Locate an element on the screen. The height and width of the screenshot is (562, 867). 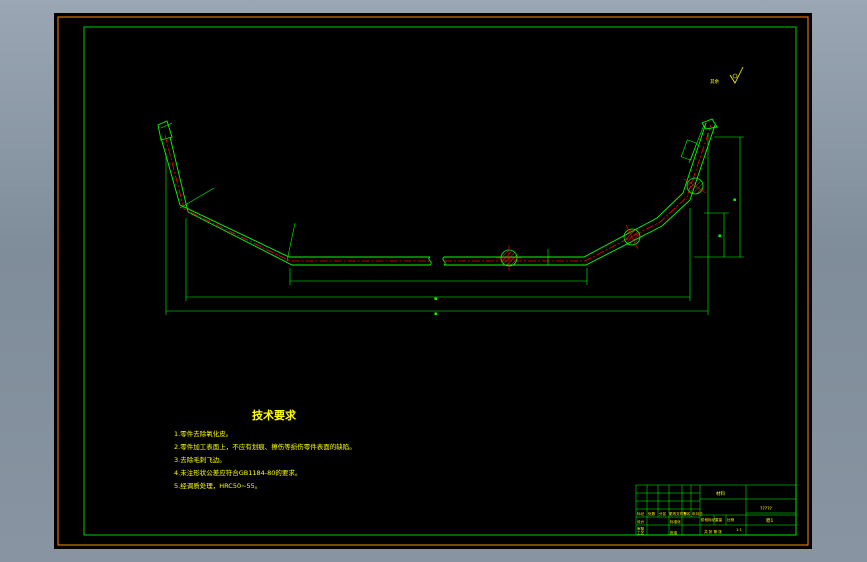
material-label: 材料 is located at coordinates (720, 493).